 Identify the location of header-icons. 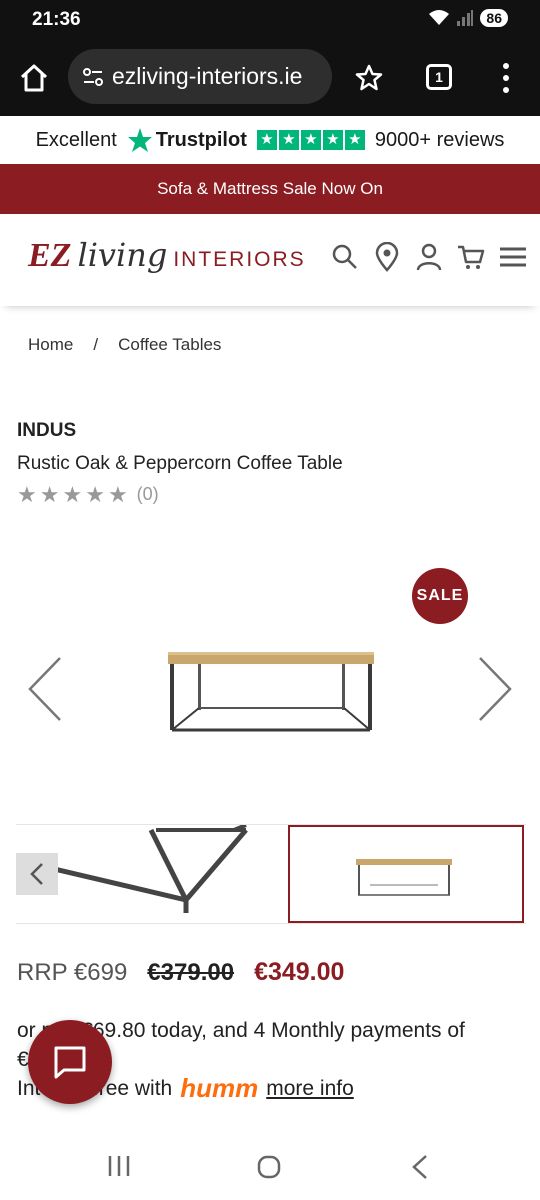
(429, 257).